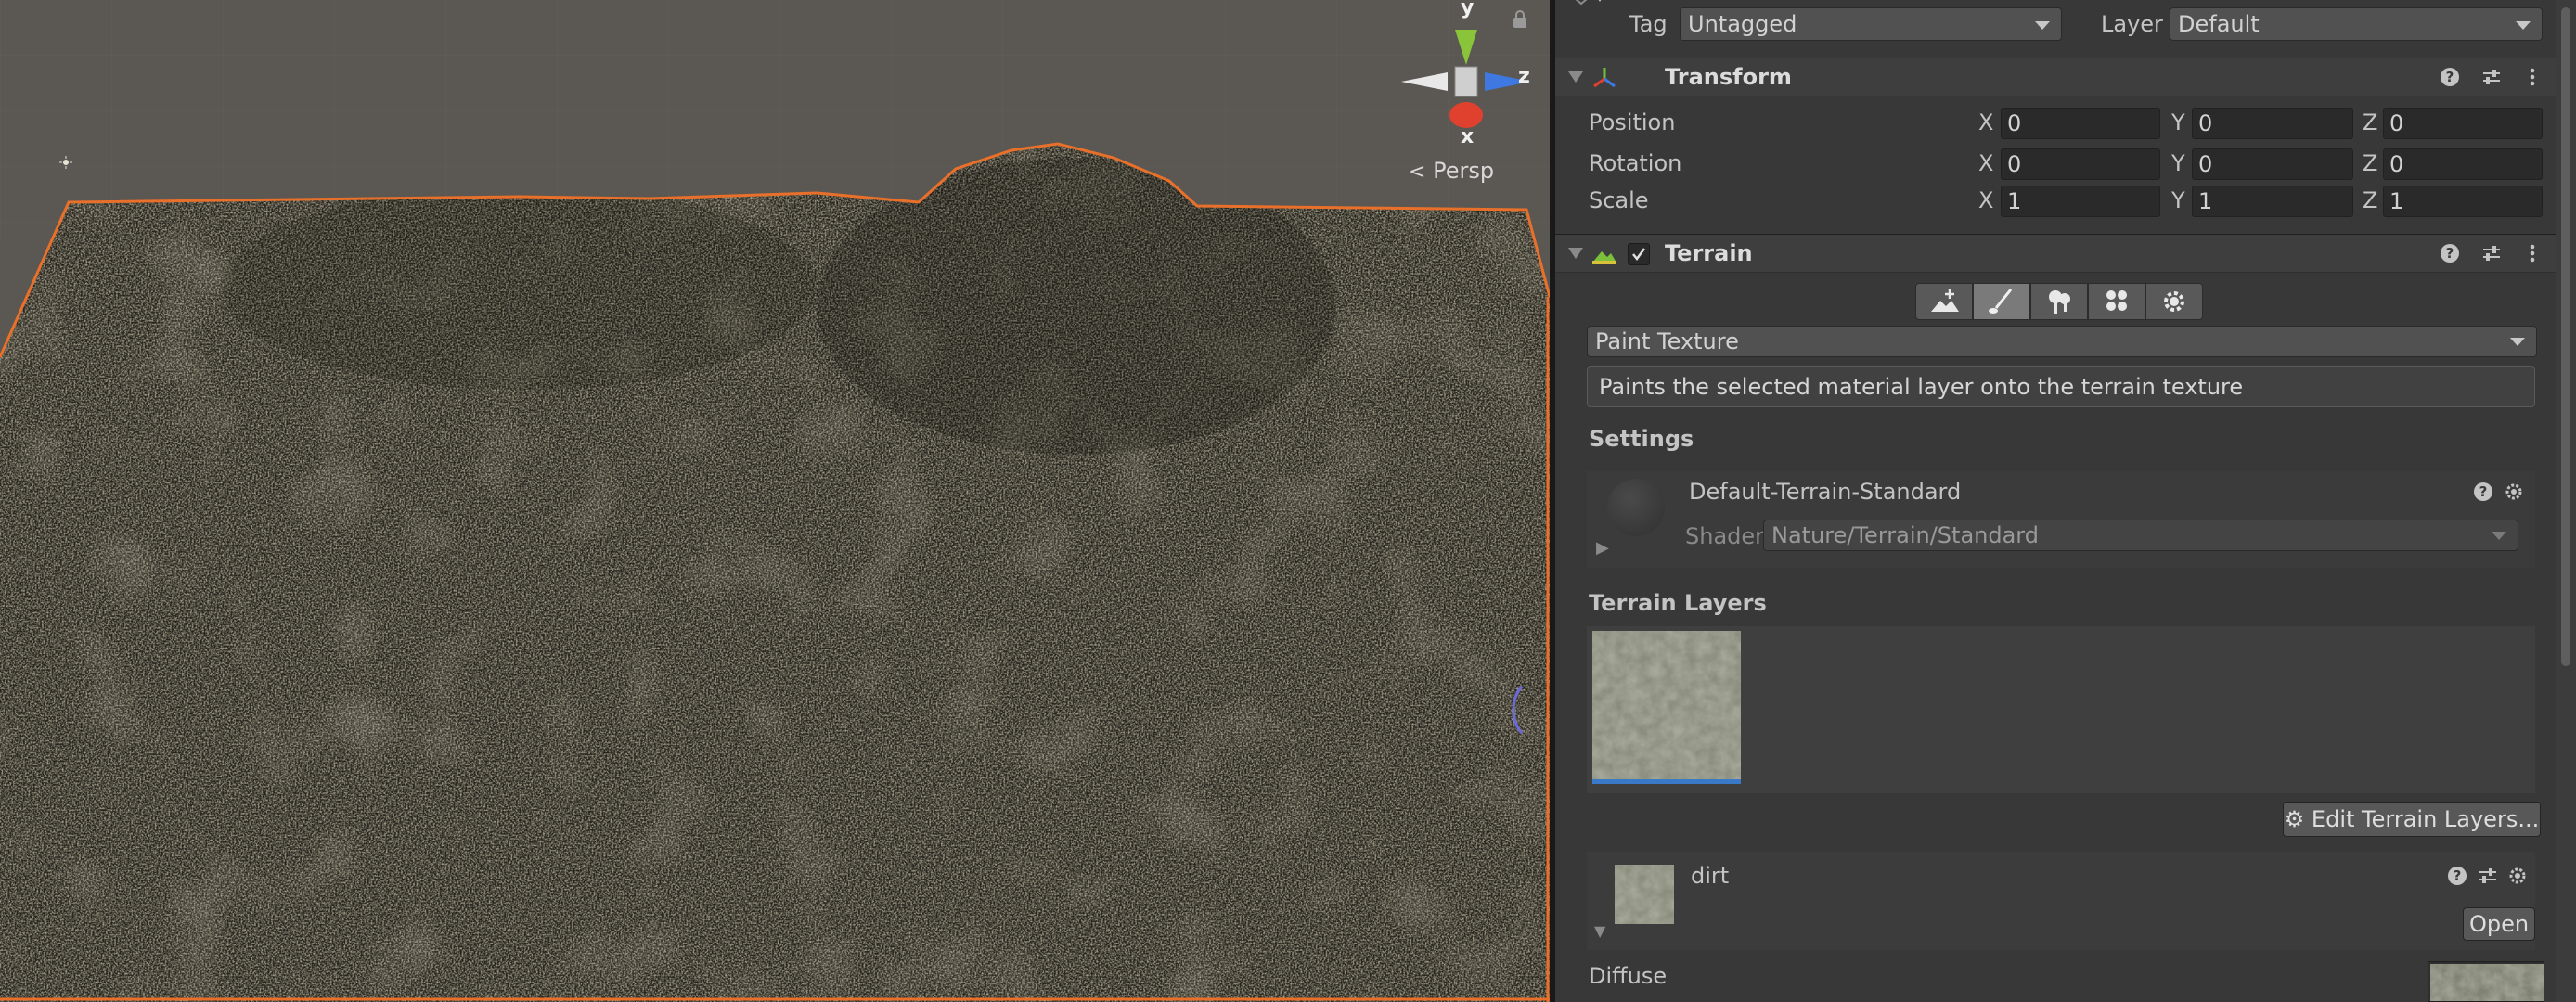  I want to click on selected-layer-box: ▼ dirt ? Open, so click(2061, 901).